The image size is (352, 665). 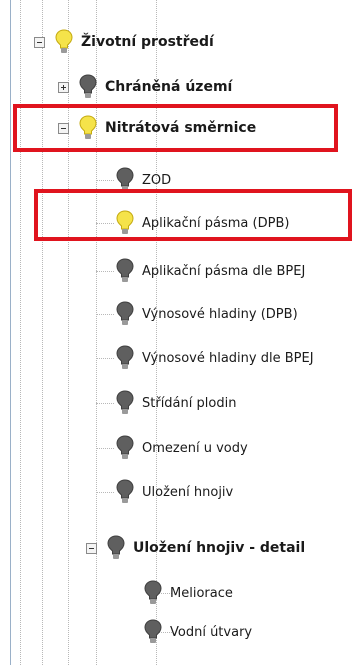 I want to click on tree-leaf-vynosove-hladiny-bpej: Výnosové hladiny dle BPEJ, so click(x=215, y=358).